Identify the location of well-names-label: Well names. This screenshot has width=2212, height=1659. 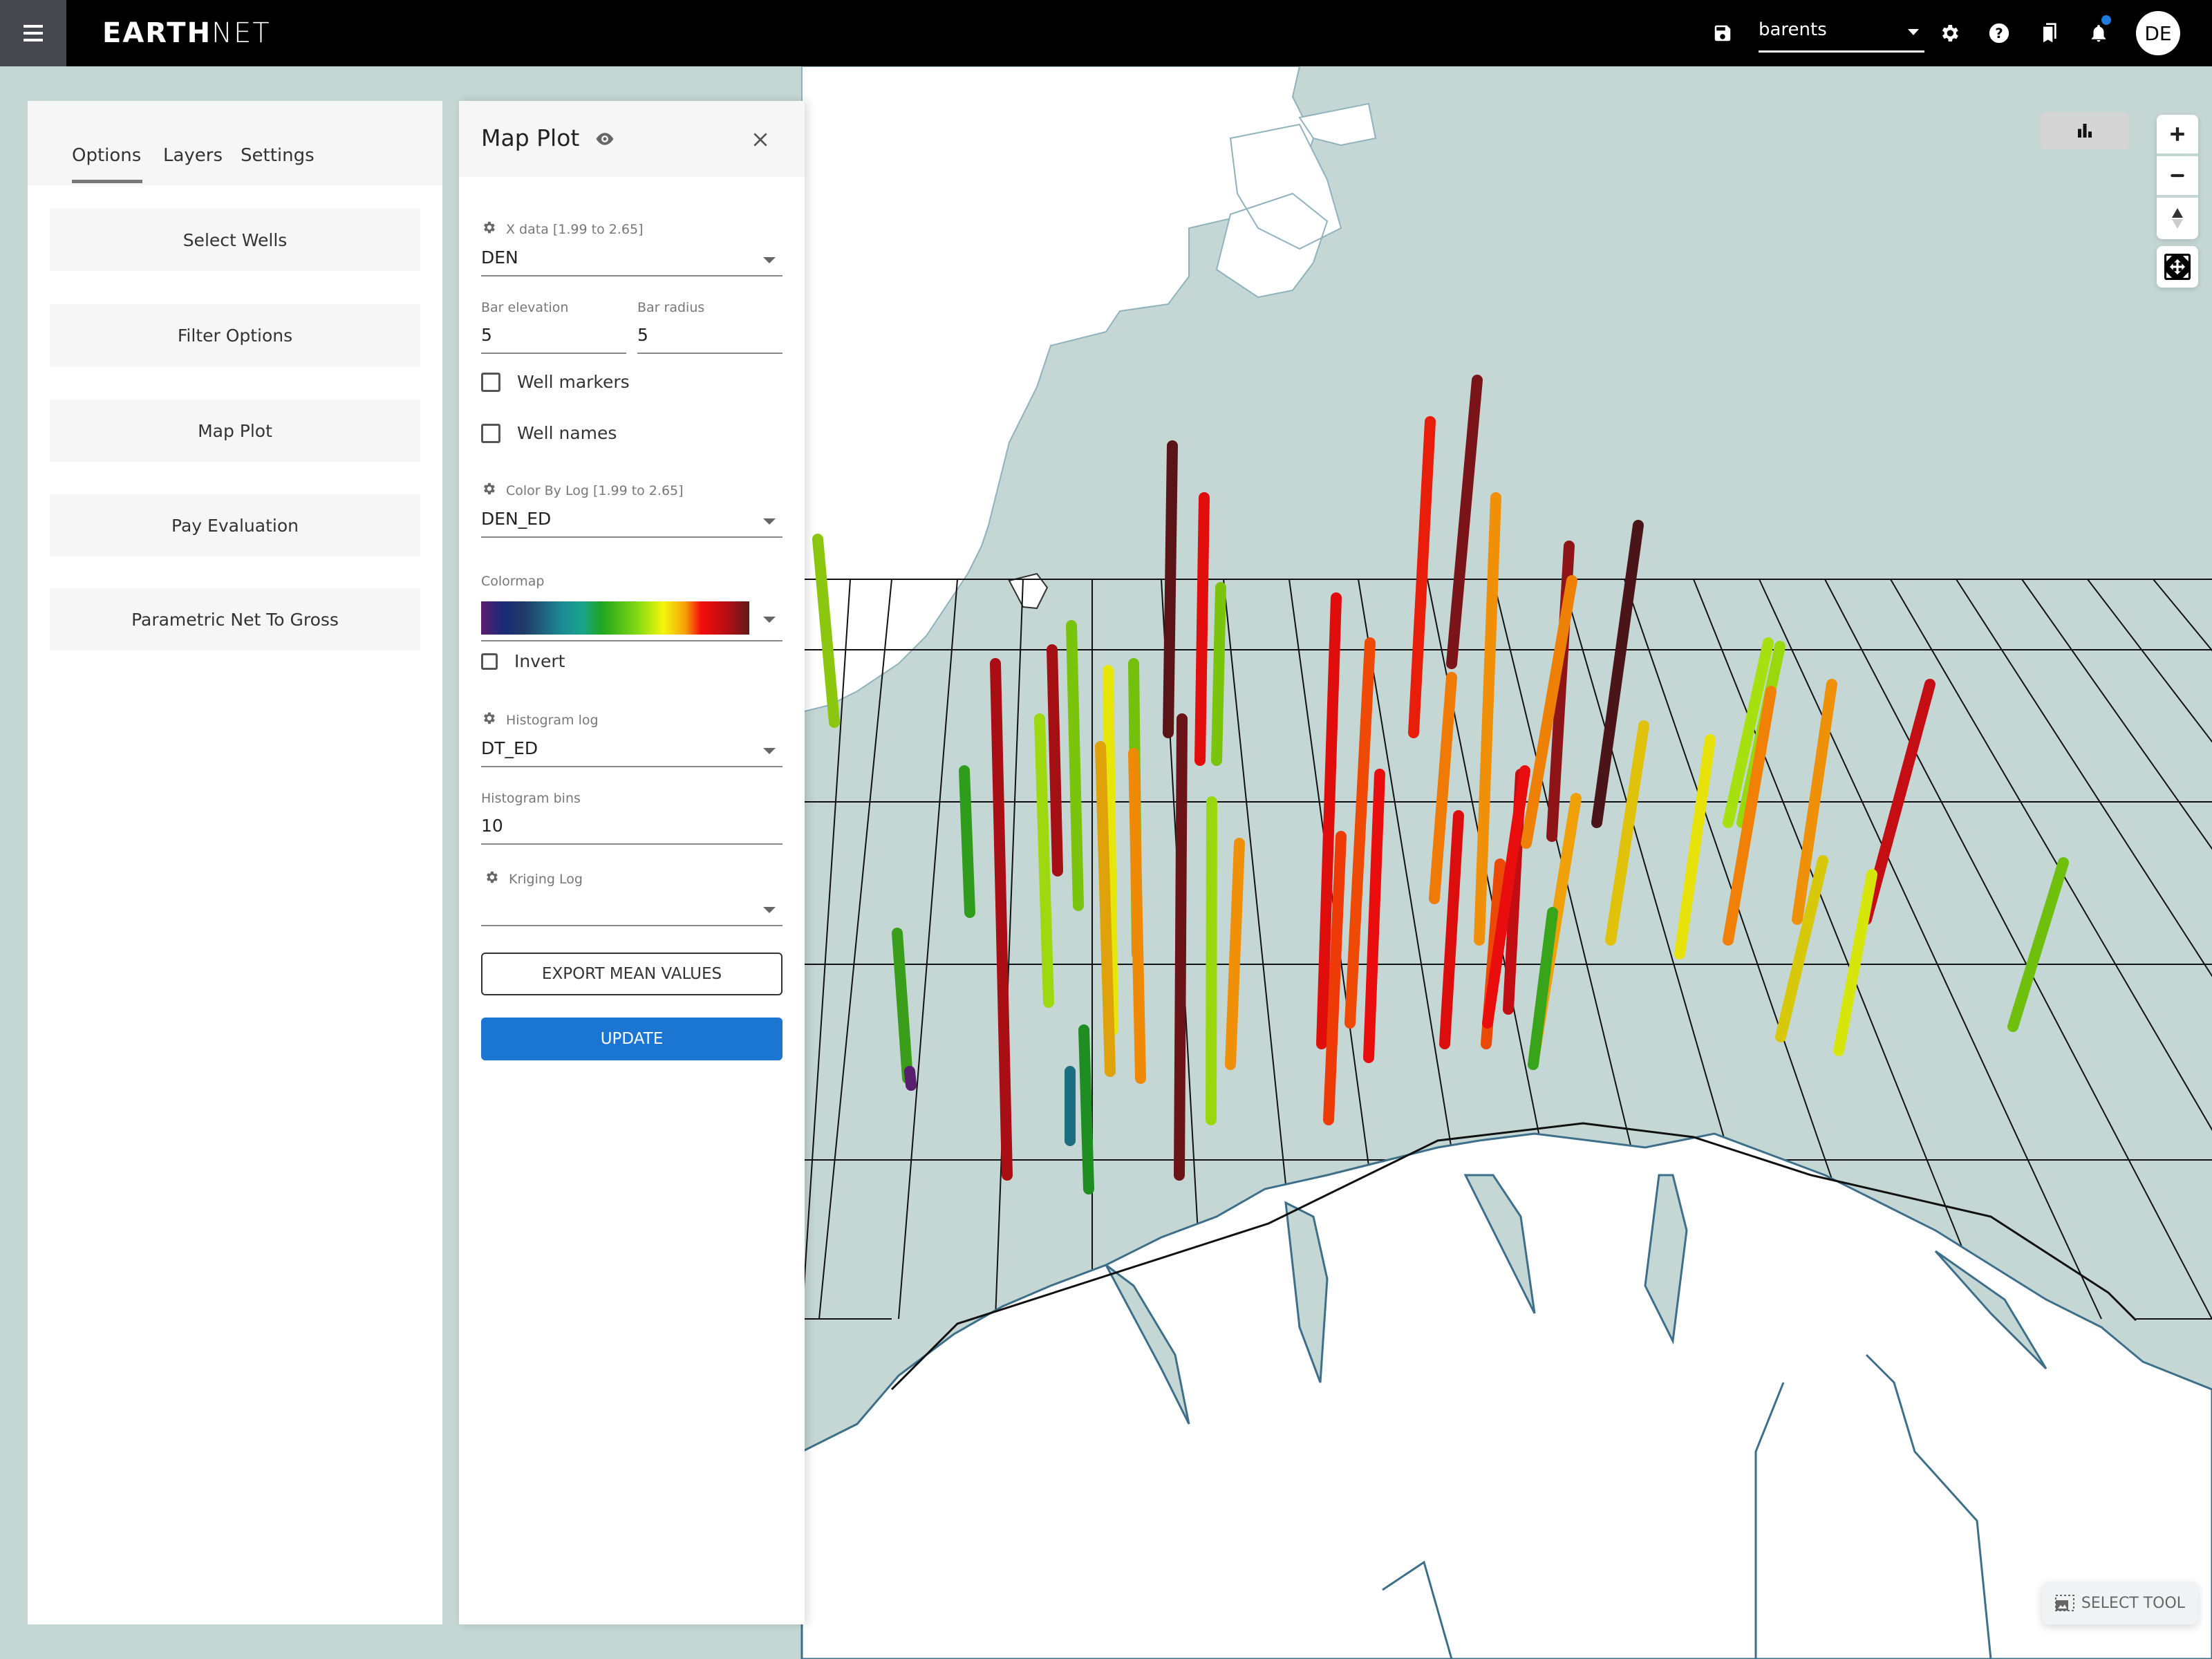
(567, 433).